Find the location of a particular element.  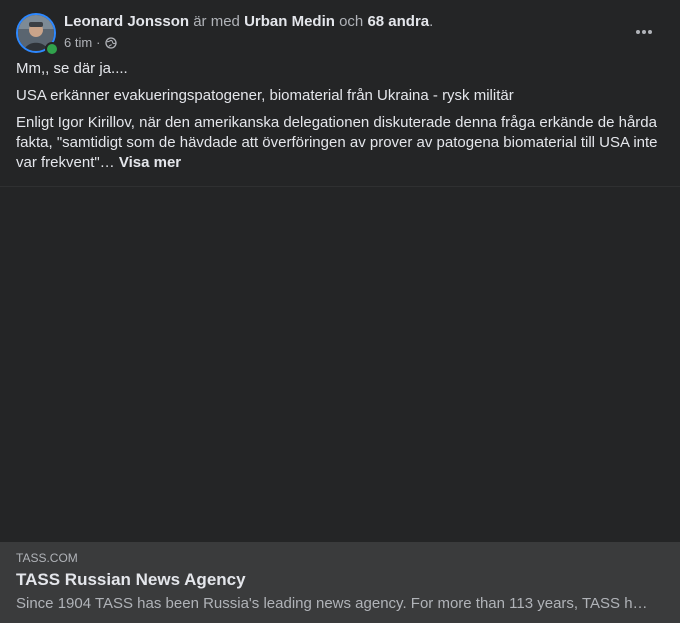

more-options-button is located at coordinates (644, 32).